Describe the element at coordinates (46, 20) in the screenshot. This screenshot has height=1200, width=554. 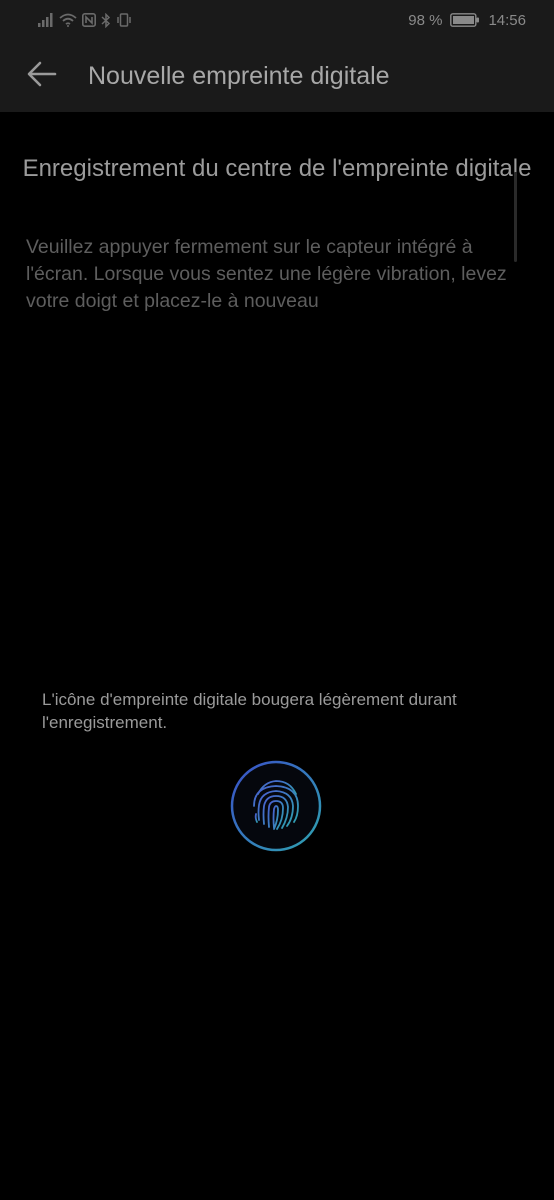
I see `signal-icon` at that location.